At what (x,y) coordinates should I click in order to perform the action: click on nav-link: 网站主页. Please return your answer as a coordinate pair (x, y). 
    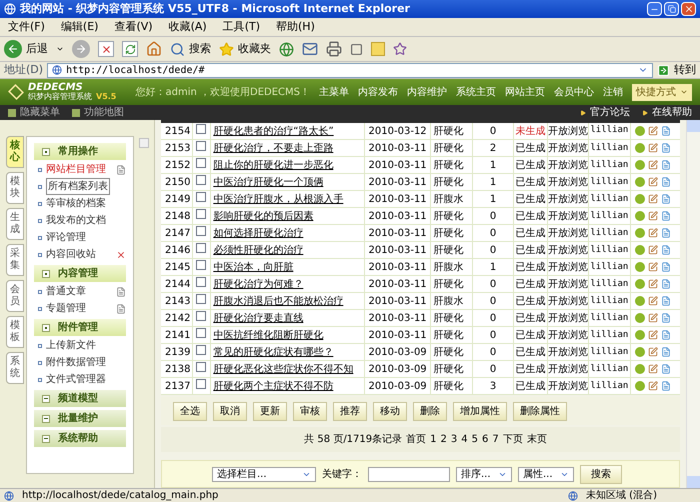
    Looking at the image, I should click on (525, 92).